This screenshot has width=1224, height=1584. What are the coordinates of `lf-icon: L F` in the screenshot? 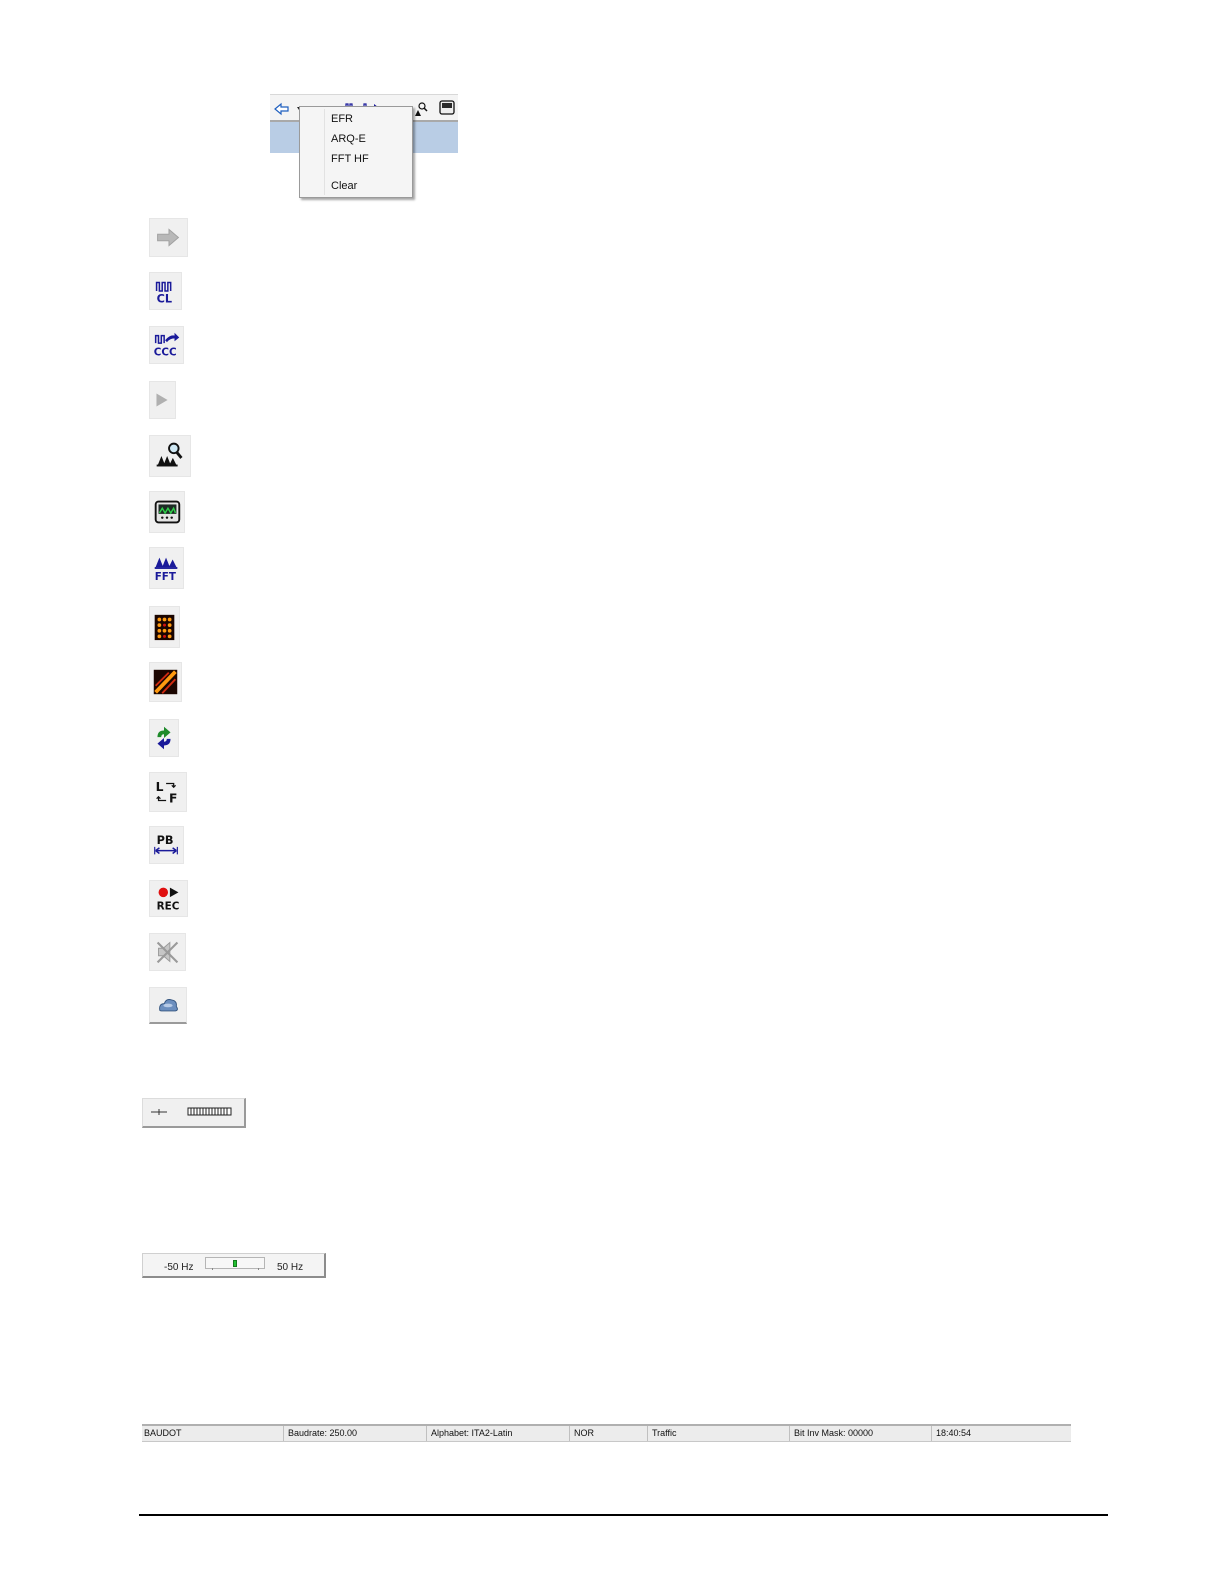 It's located at (168, 792).